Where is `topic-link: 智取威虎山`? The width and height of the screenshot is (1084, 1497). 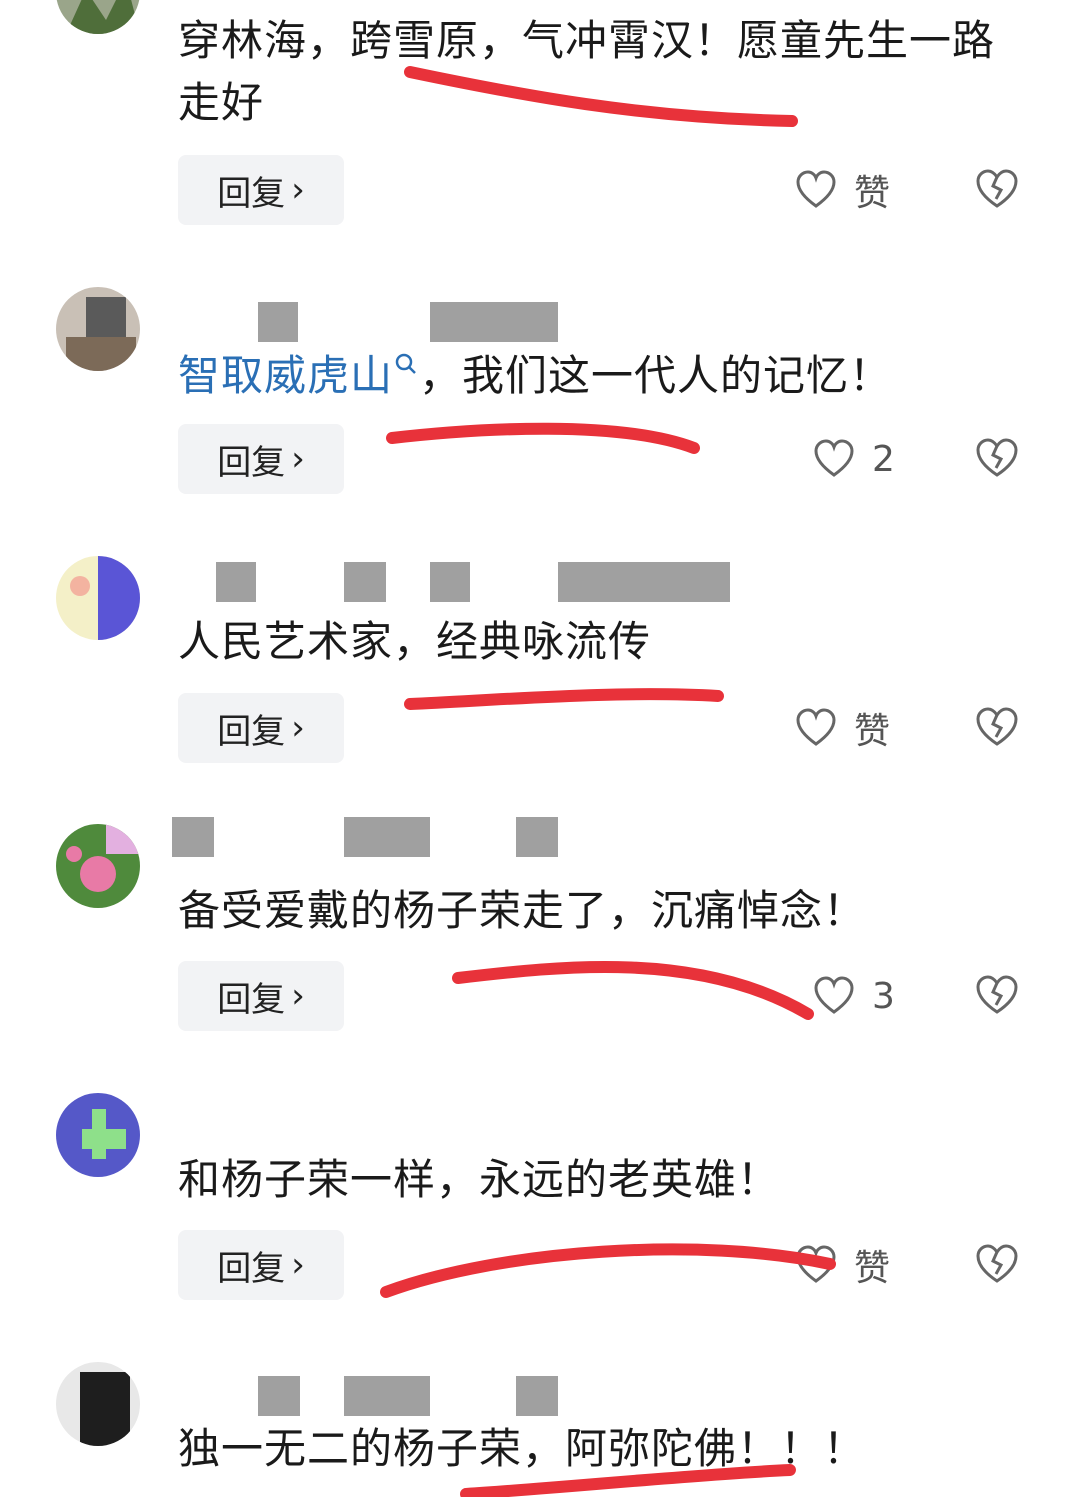
topic-link: 智取威虎山 is located at coordinates (285, 375).